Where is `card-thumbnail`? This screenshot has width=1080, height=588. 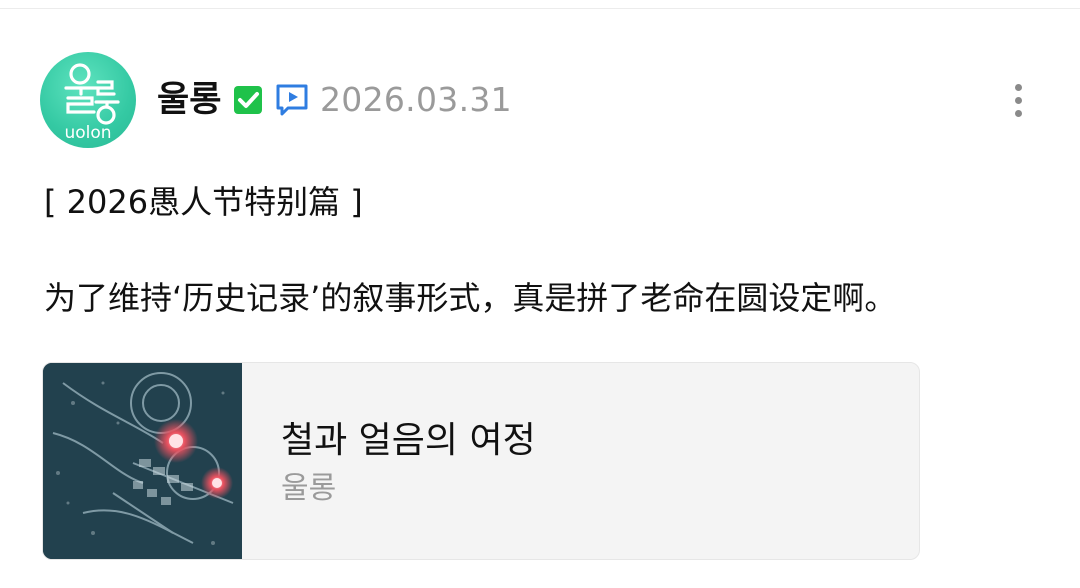
card-thumbnail is located at coordinates (142, 461).